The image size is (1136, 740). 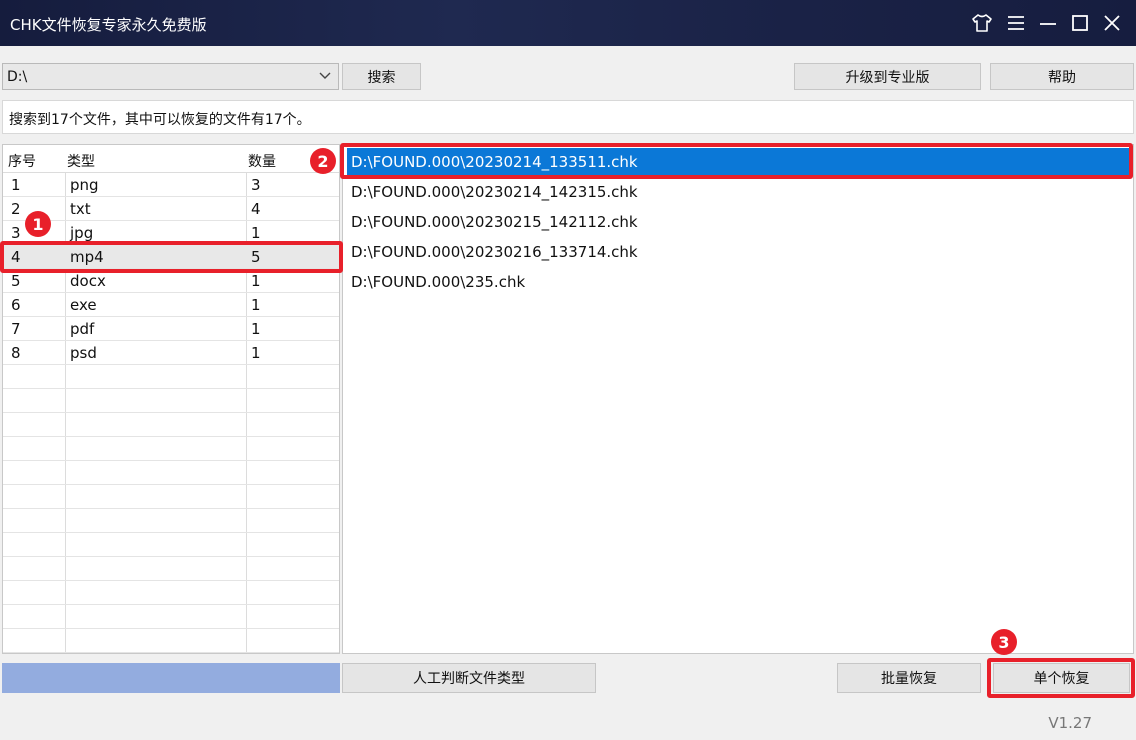 What do you see at coordinates (171, 159) in the screenshot?
I see `table-header: 序号 类型 数量` at bounding box center [171, 159].